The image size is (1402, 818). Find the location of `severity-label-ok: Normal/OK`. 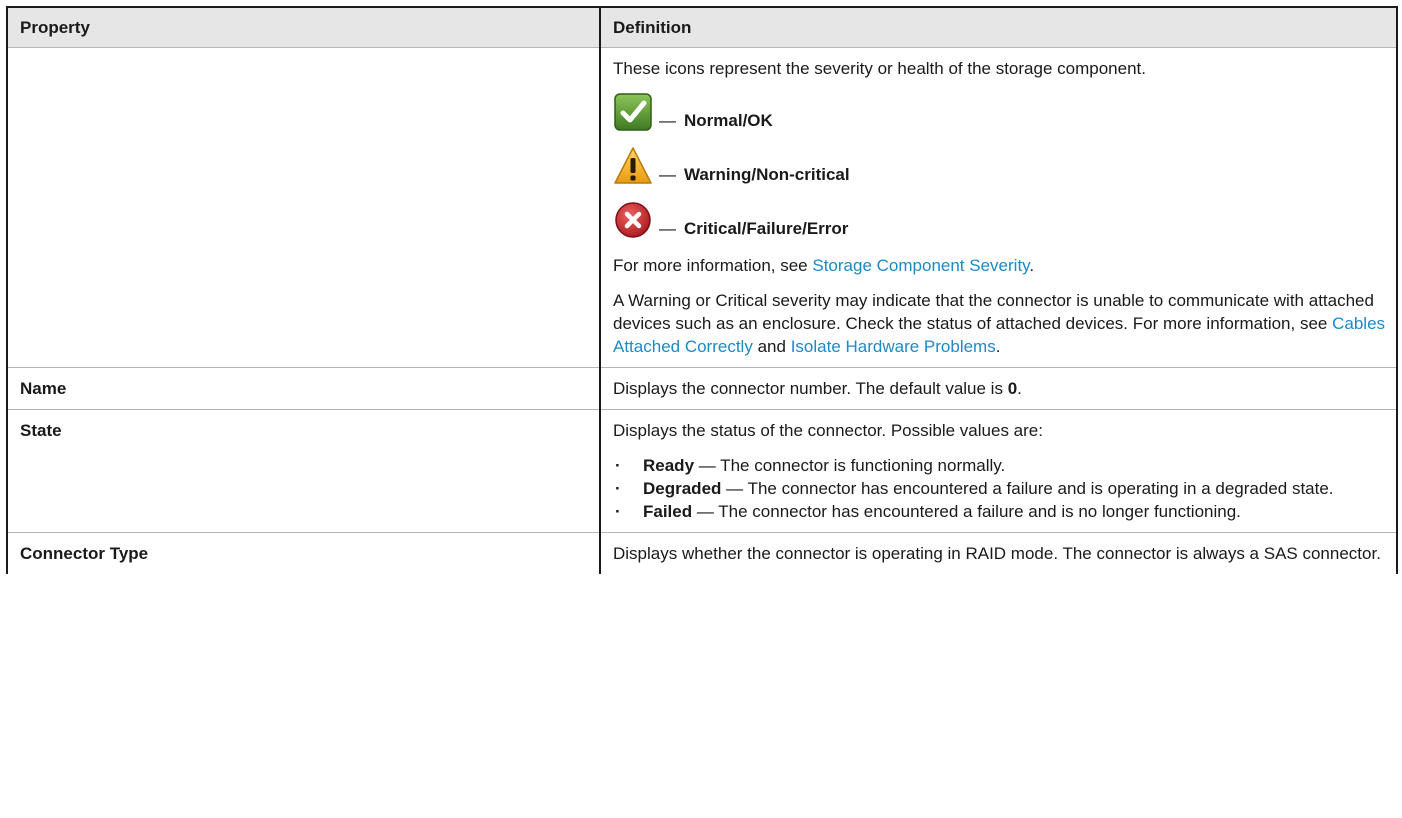

severity-label-ok: Normal/OK is located at coordinates (728, 120).